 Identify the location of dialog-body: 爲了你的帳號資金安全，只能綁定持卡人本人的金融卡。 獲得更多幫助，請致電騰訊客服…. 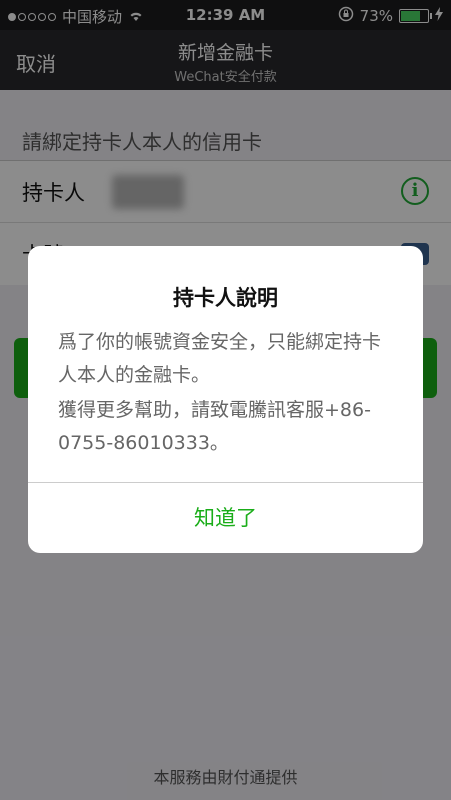
(228, 393).